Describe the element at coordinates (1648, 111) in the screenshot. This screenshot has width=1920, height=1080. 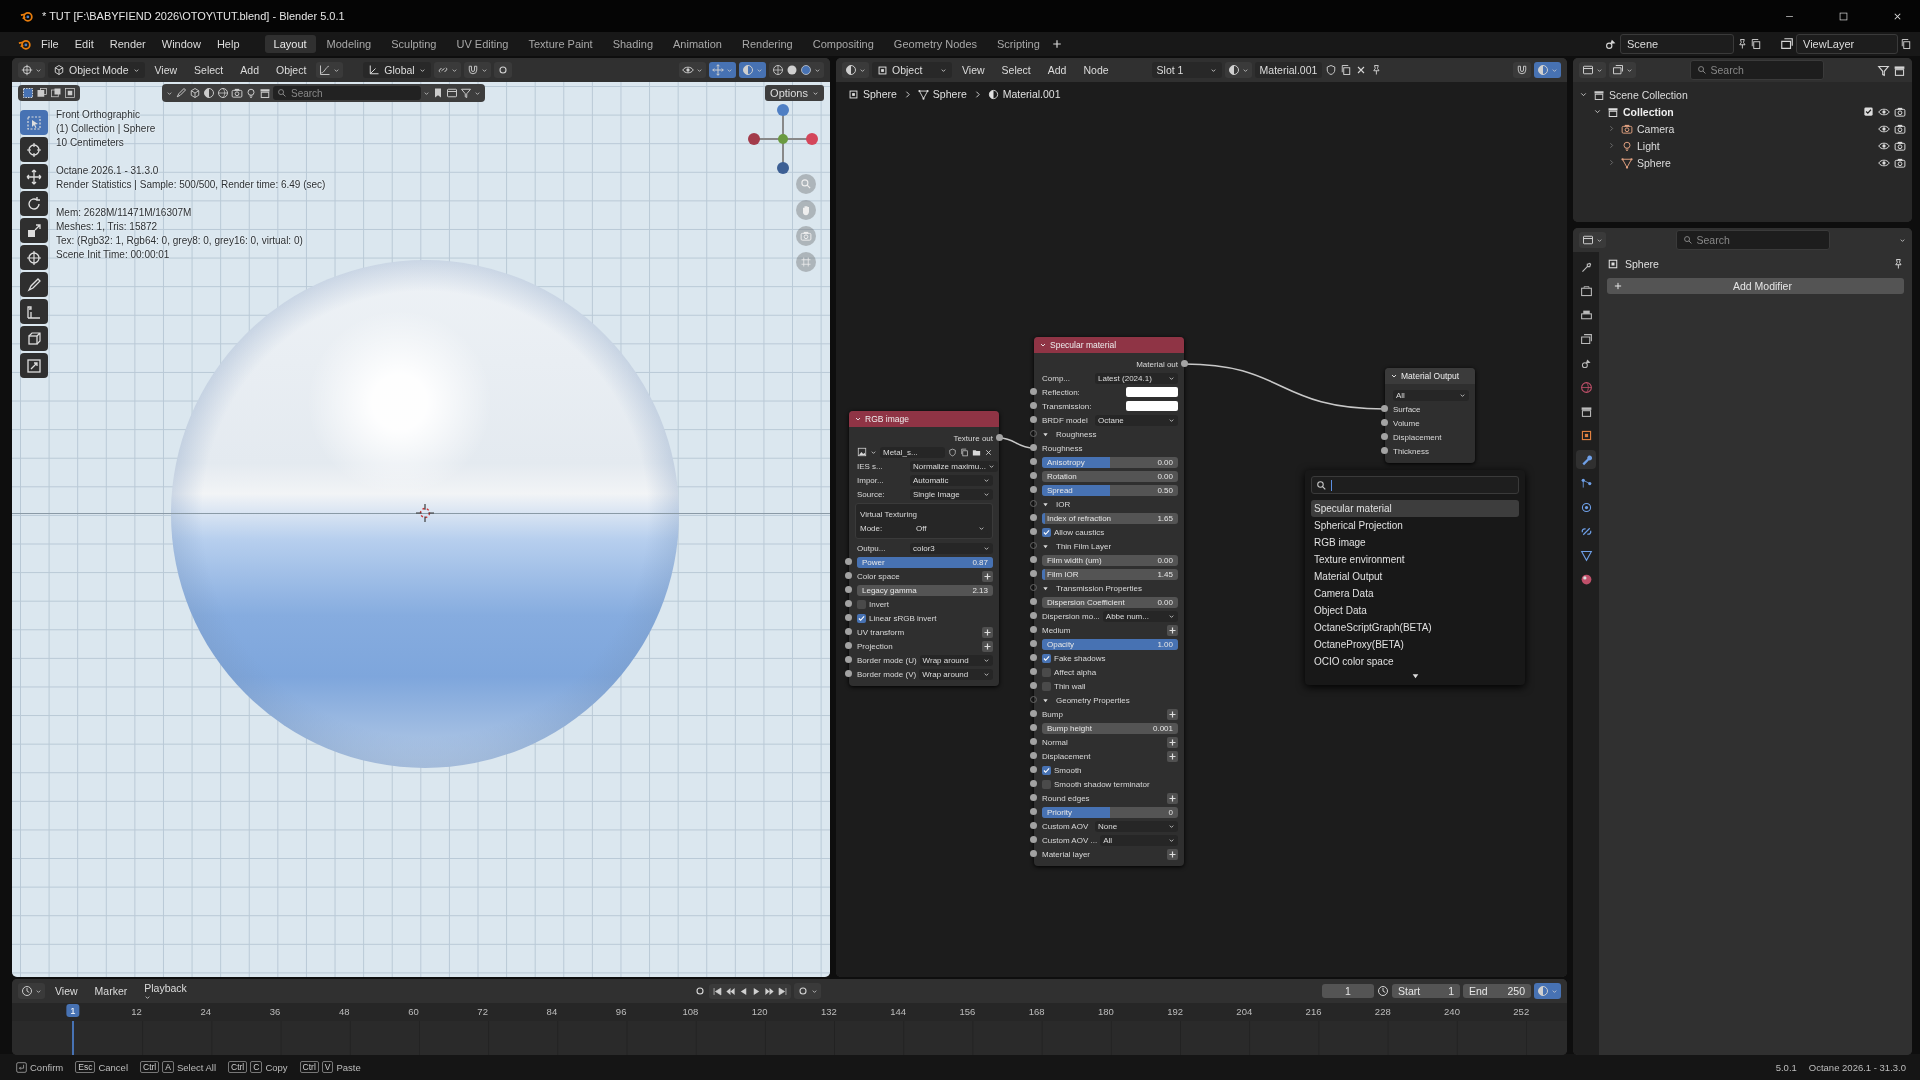
I see `outliner-item: Collection` at that location.